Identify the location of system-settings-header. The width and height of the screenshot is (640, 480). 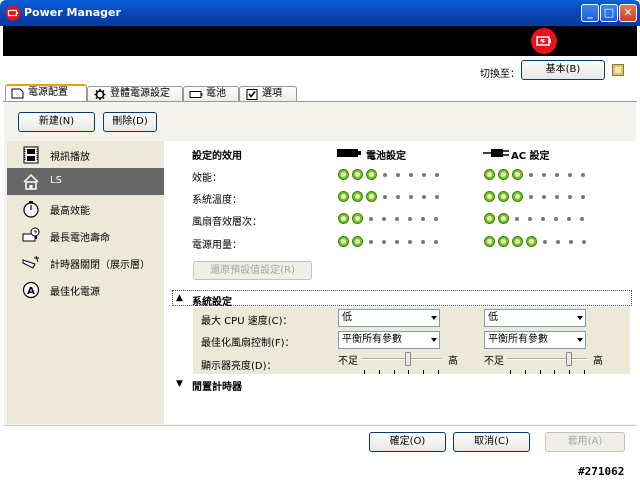
(402, 298).